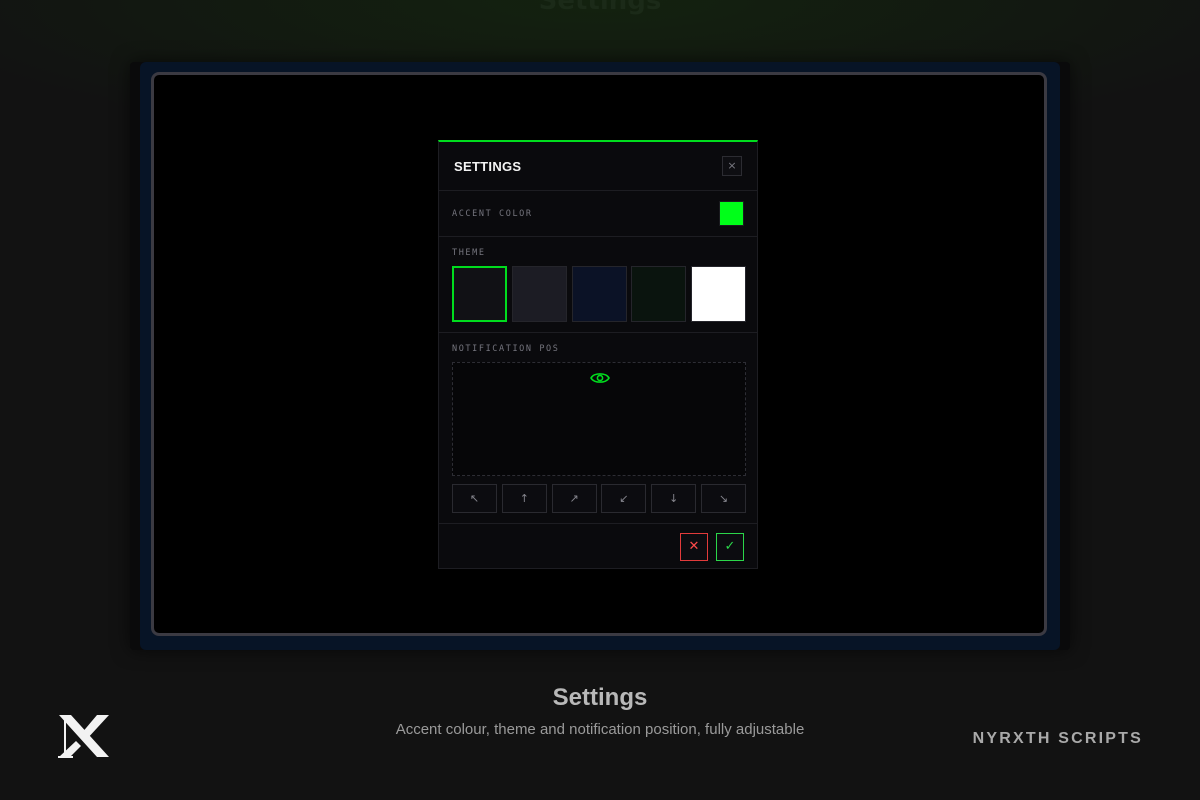 Image resolution: width=1200 pixels, height=800 pixels. Describe the element at coordinates (600, 8) in the screenshot. I see `backdrop-title: Settings` at that location.